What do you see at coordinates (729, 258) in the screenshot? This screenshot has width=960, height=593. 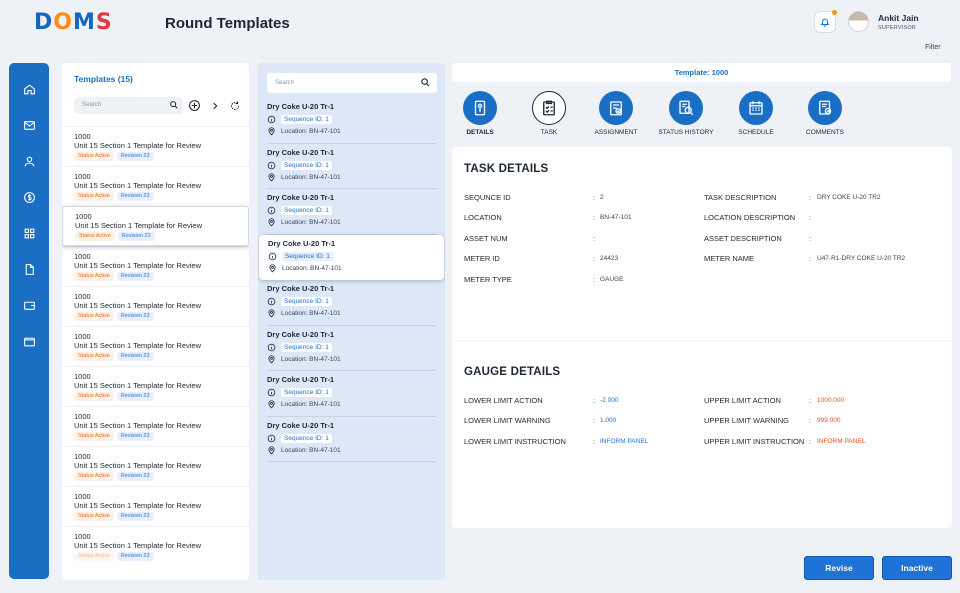 I see `field-label: METER NAME` at bounding box center [729, 258].